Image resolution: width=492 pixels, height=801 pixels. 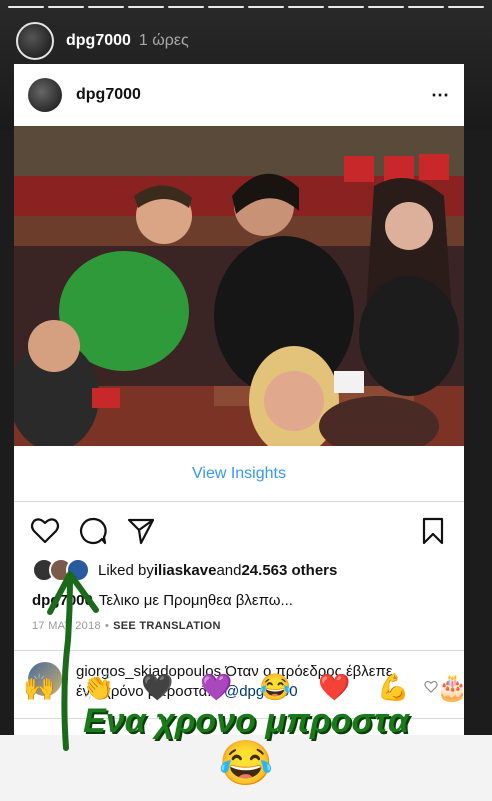 I want to click on likes-line: Liked by iliaskave and 24.563 others, so click(x=184, y=570).